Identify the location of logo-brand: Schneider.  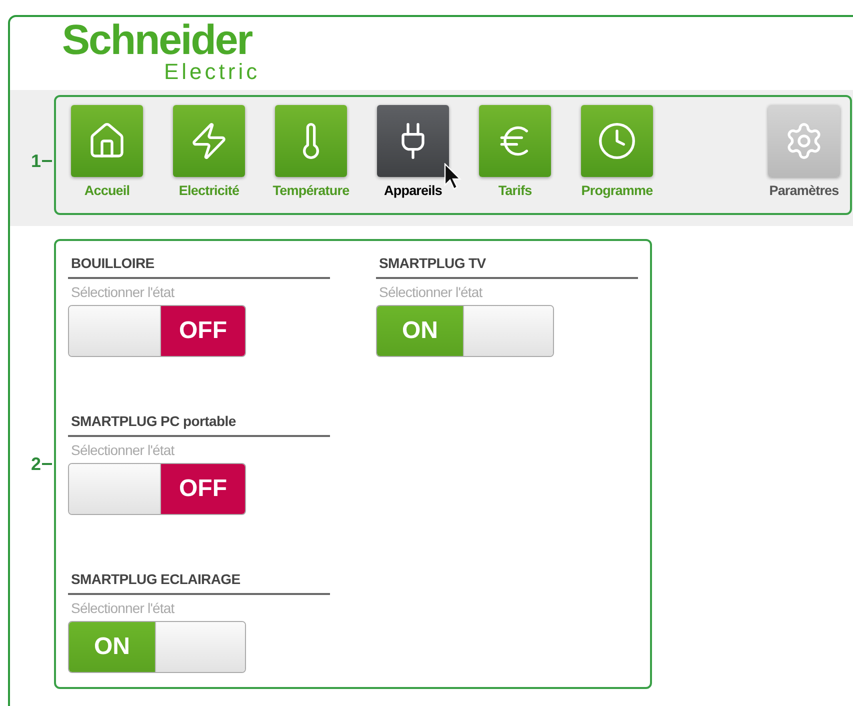
(158, 40).